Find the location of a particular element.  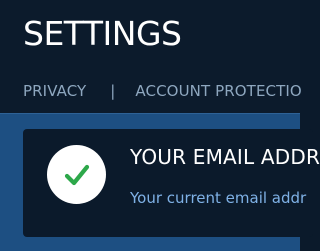

check-badge is located at coordinates (76, 174).